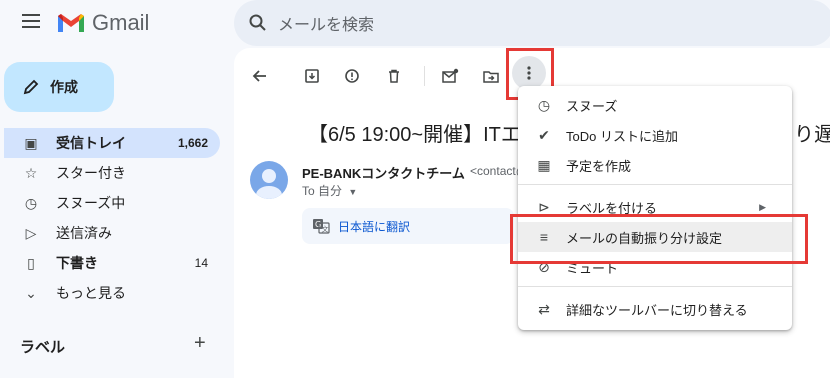 The height and width of the screenshot is (378, 830). Describe the element at coordinates (91, 143) in the screenshot. I see `sidebar-item-label: 受信トレイ` at that location.